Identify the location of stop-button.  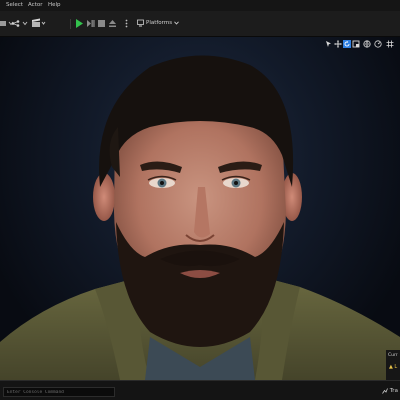
(101, 23).